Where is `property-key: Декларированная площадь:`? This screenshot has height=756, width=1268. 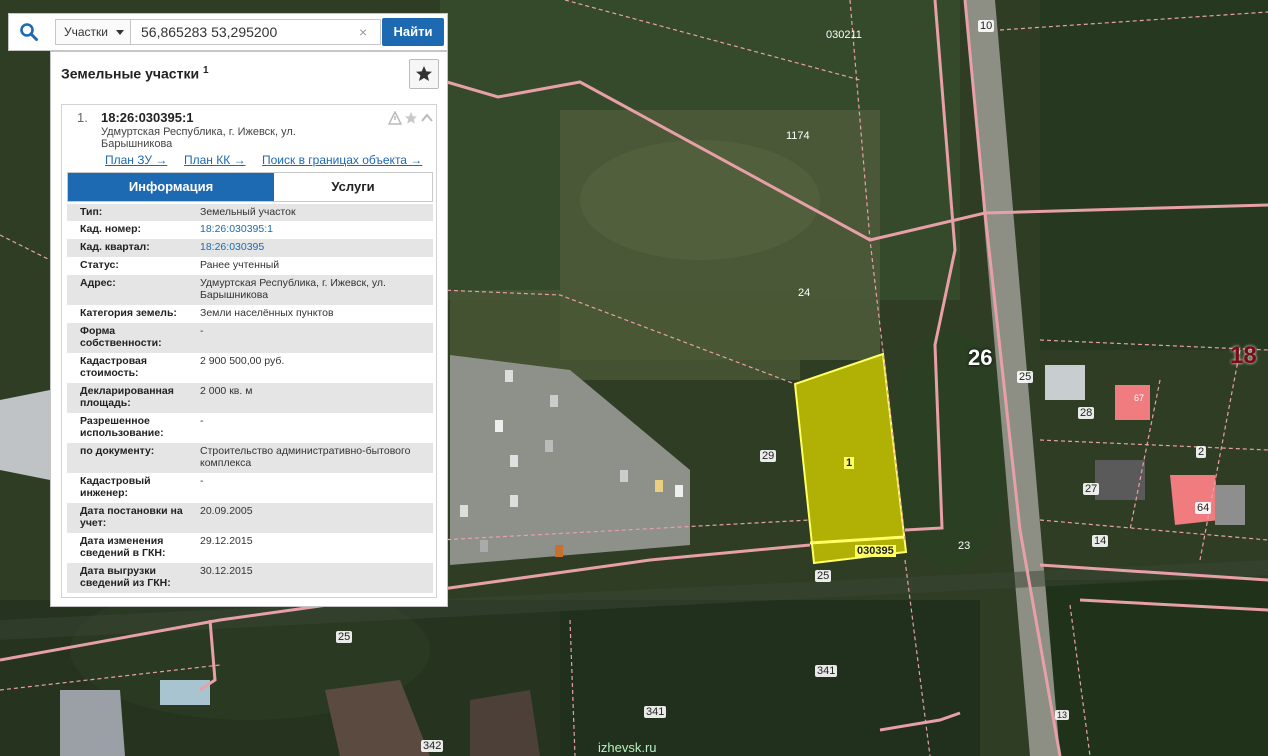 property-key: Декларированная площадь: is located at coordinates (127, 397).